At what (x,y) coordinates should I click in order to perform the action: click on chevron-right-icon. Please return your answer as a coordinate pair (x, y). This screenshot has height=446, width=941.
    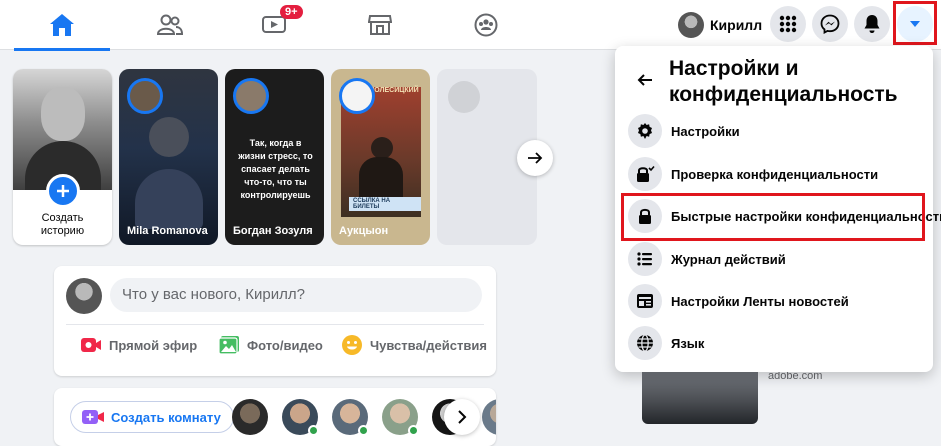
    Looking at the image, I should click on (462, 417).